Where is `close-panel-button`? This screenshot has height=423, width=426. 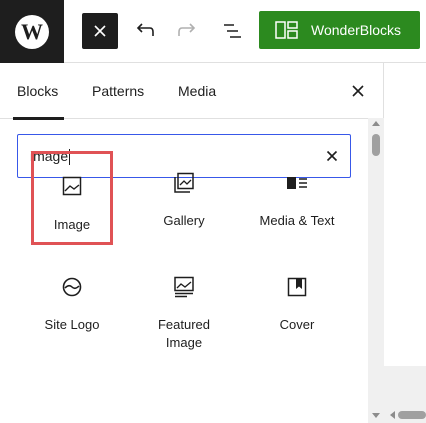
close-panel-button is located at coordinates (358, 91).